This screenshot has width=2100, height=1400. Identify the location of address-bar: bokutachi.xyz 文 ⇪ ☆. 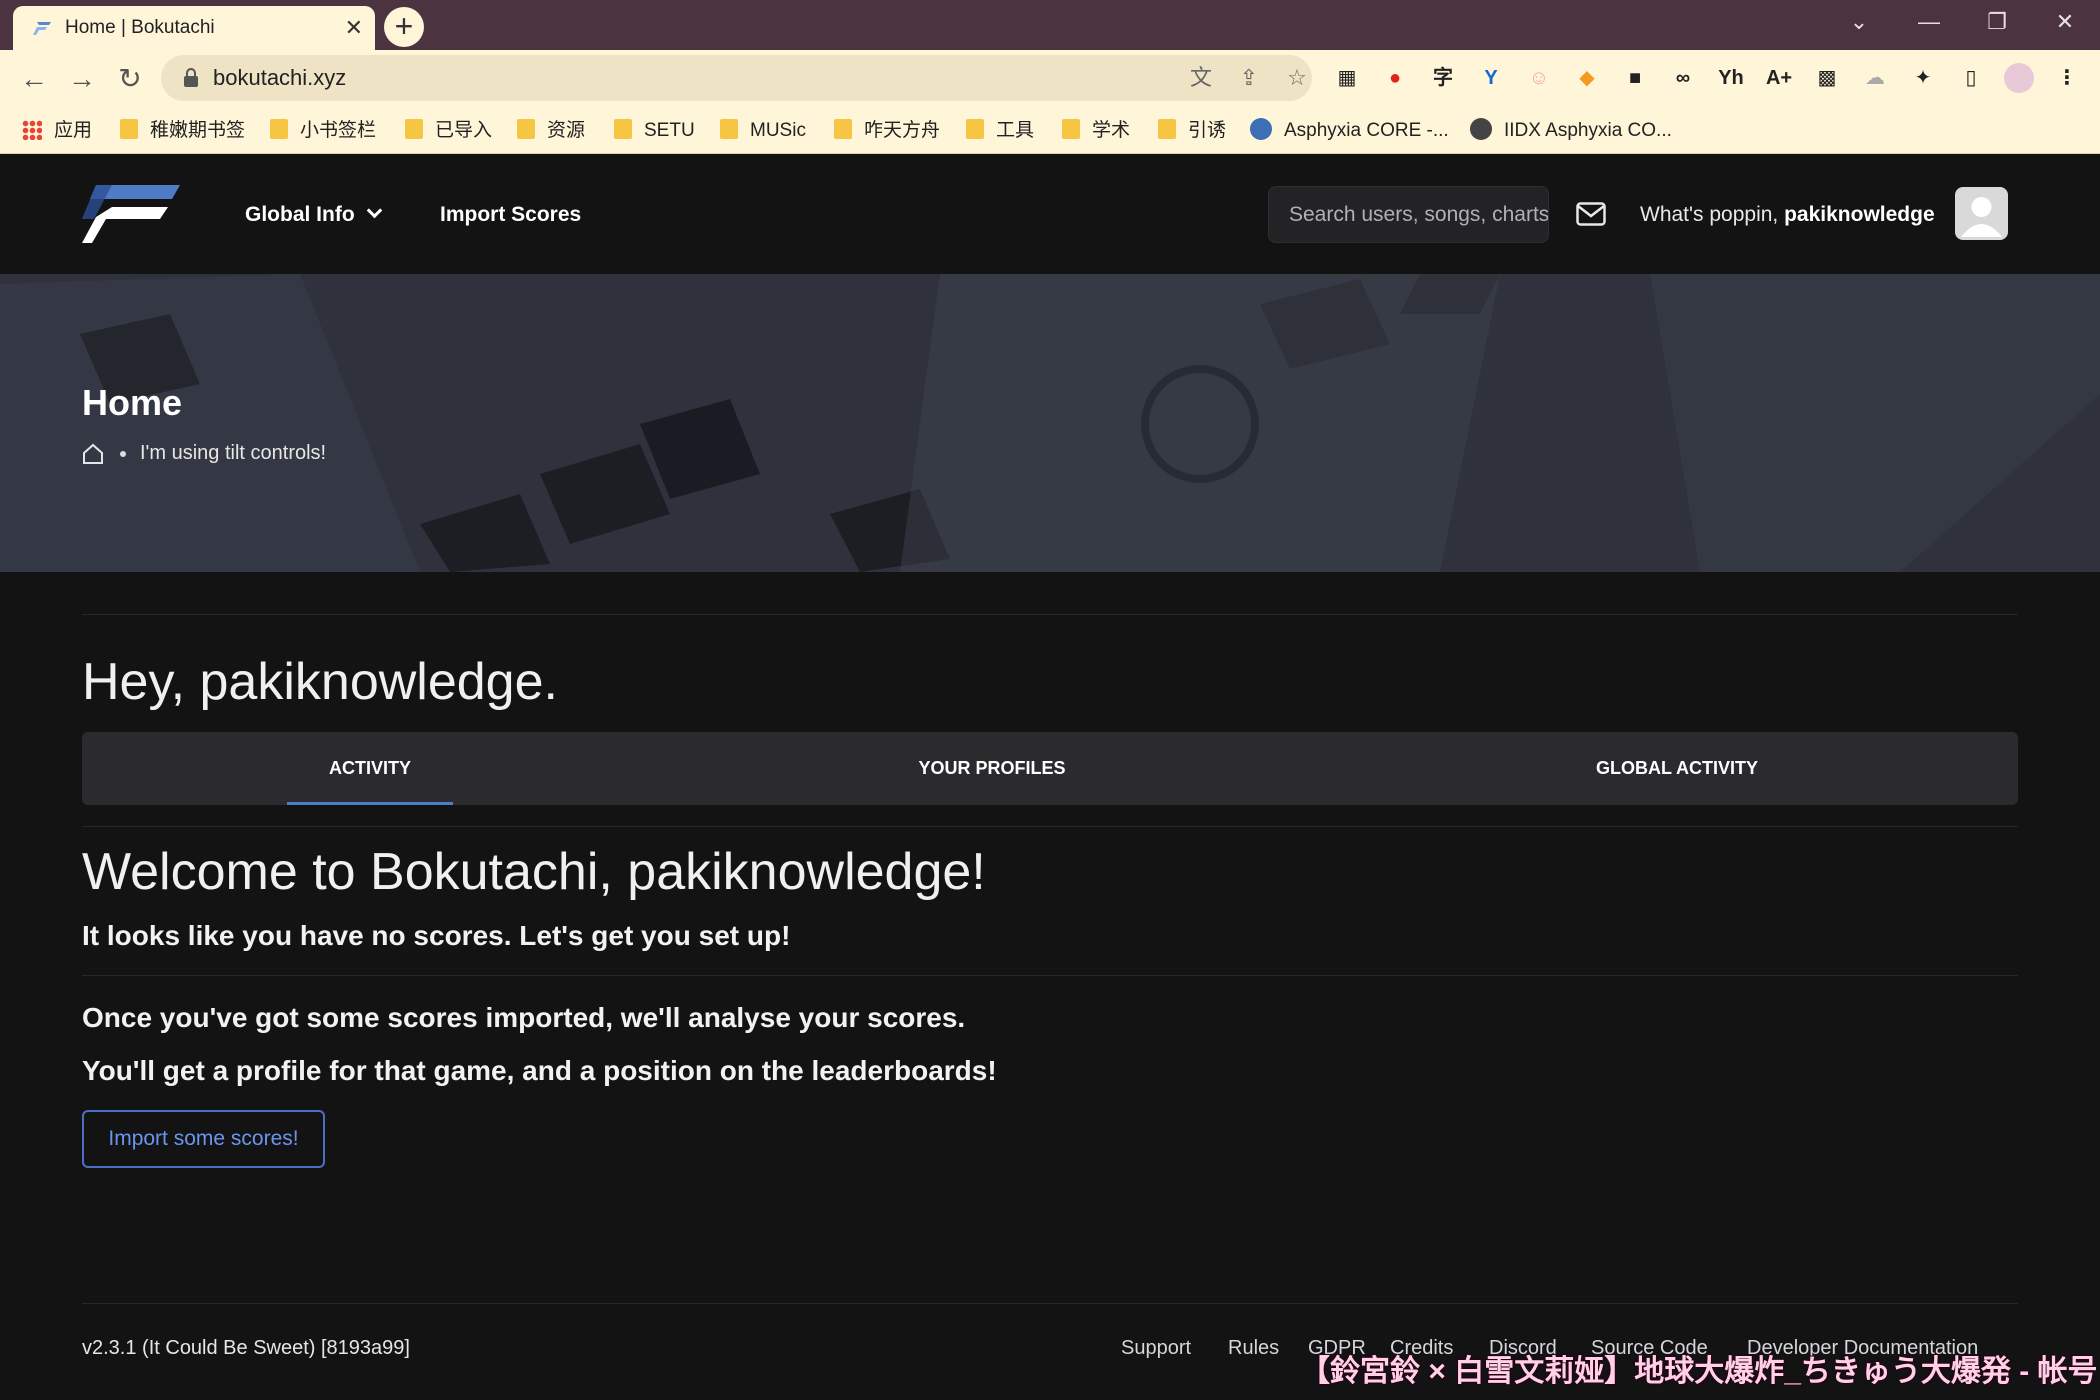
(736, 78).